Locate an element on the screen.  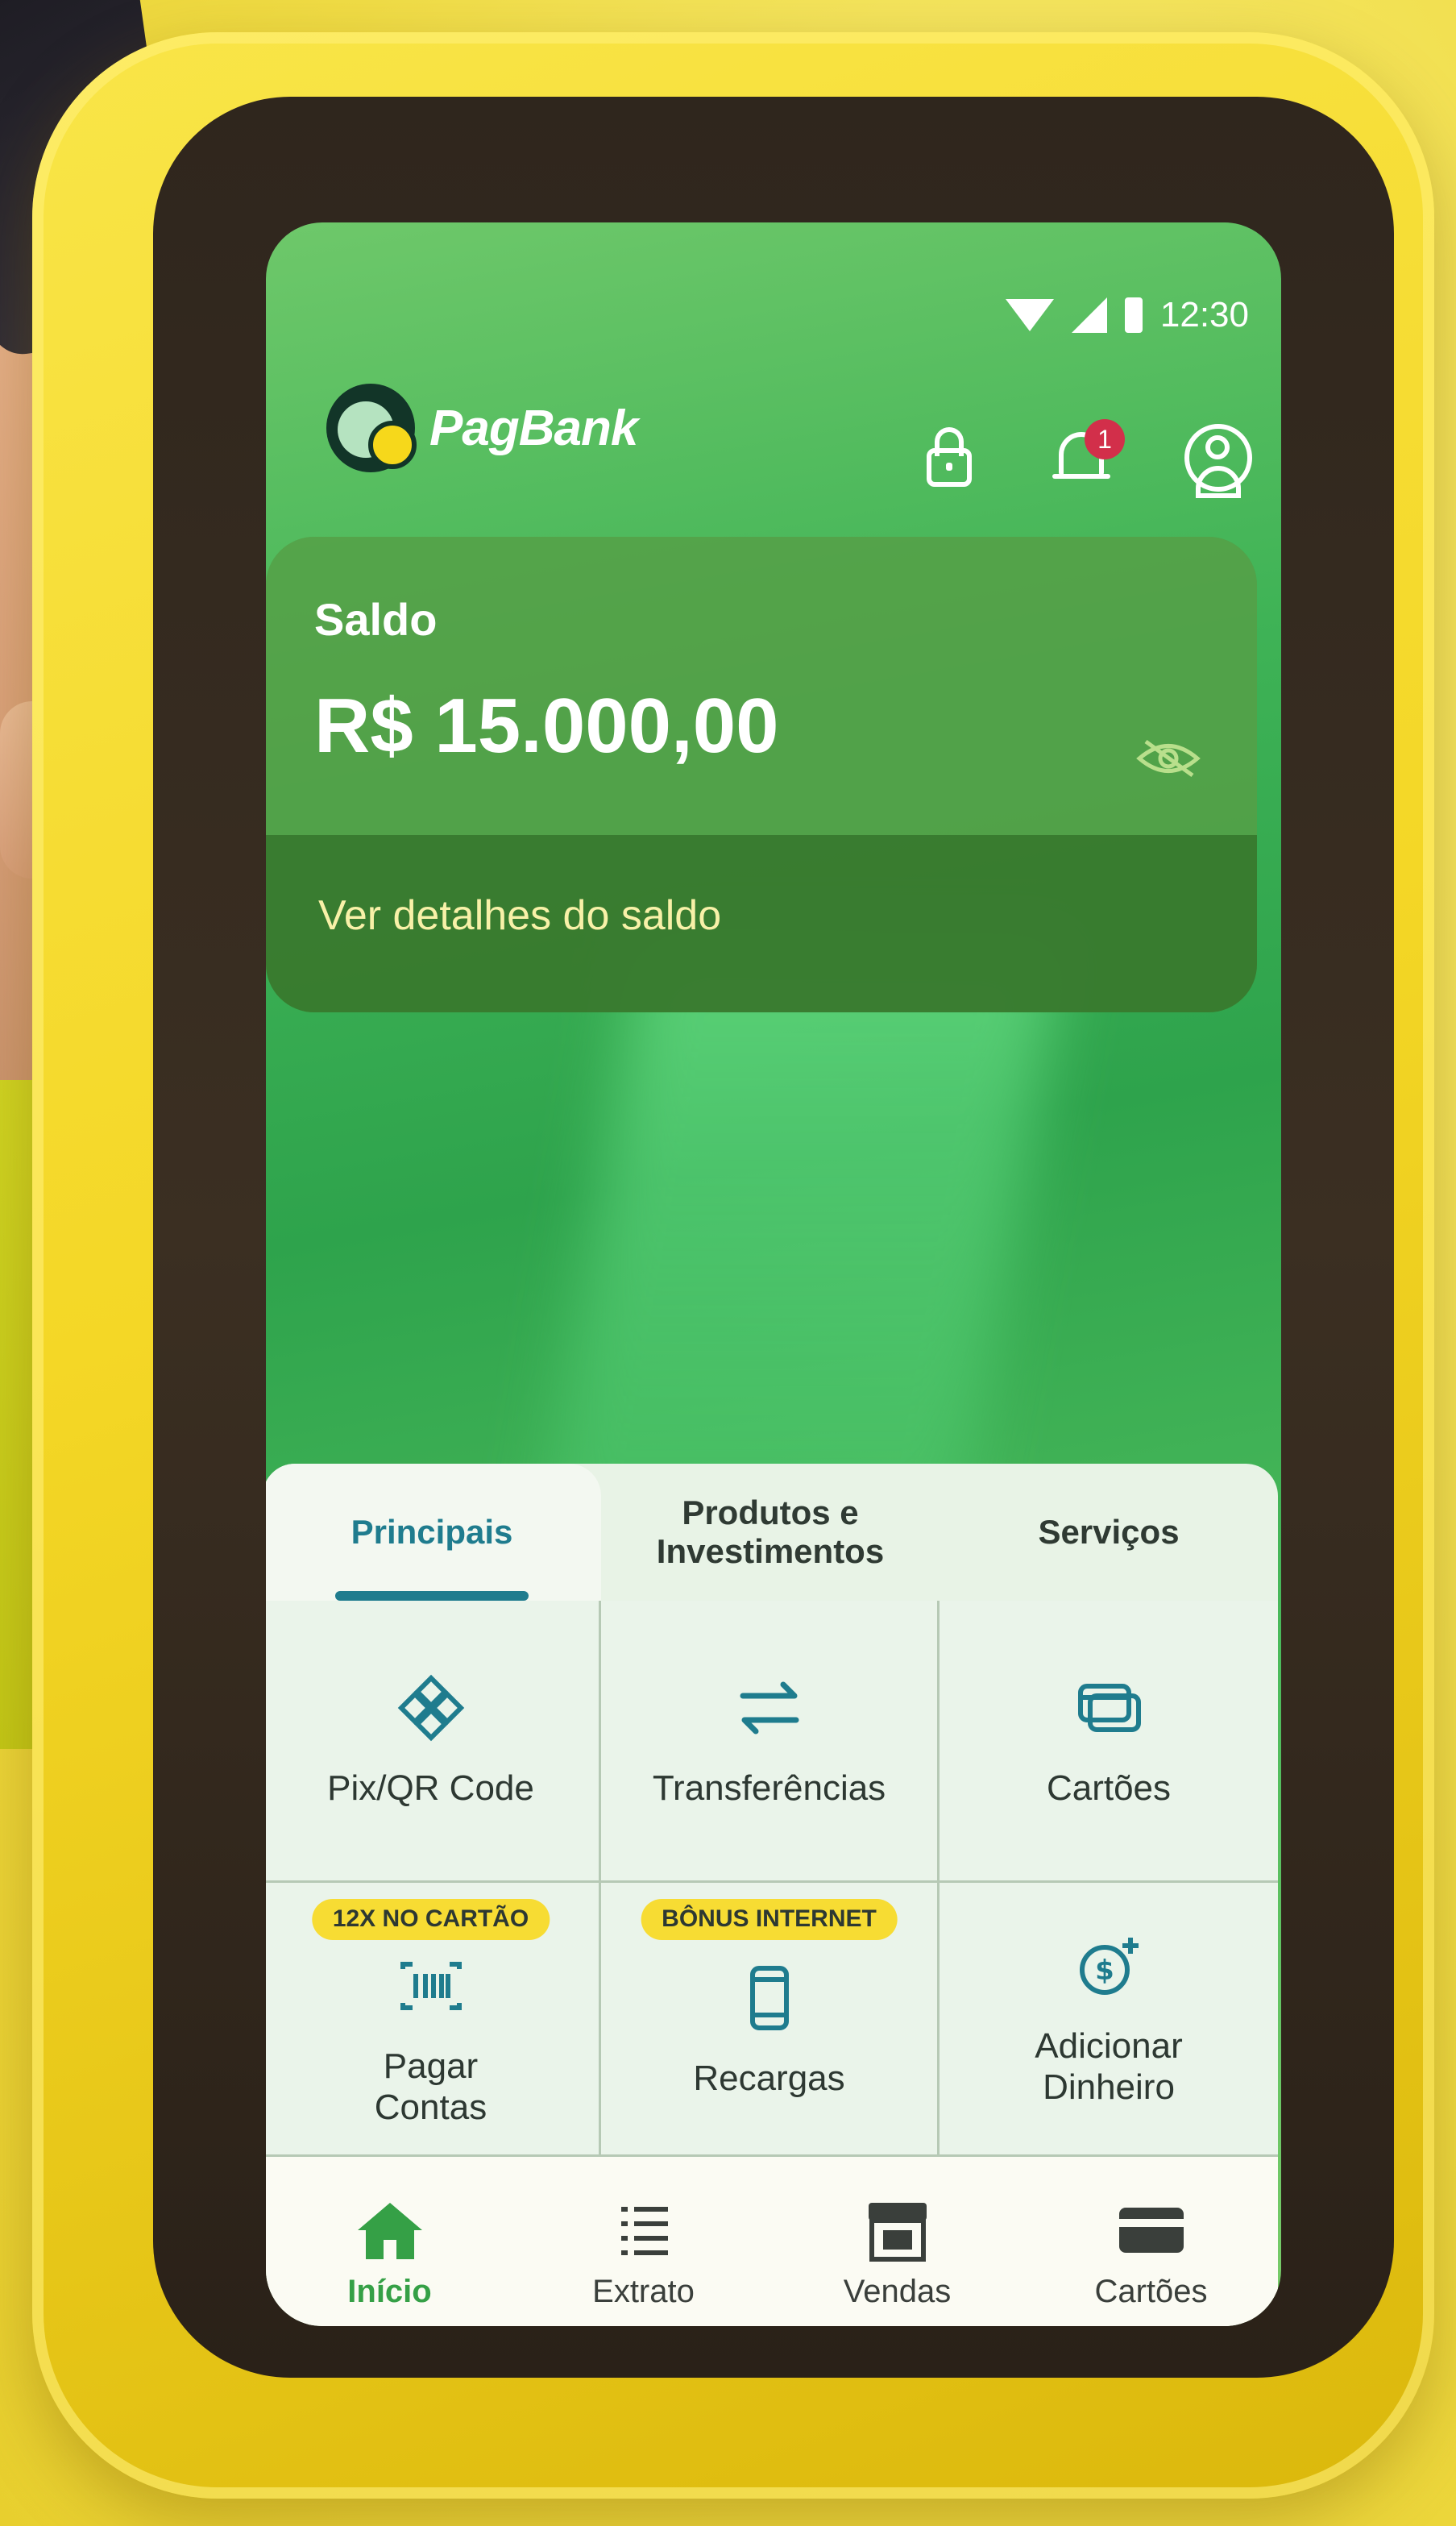
nav-inicio: Início is located at coordinates (390, 2254).